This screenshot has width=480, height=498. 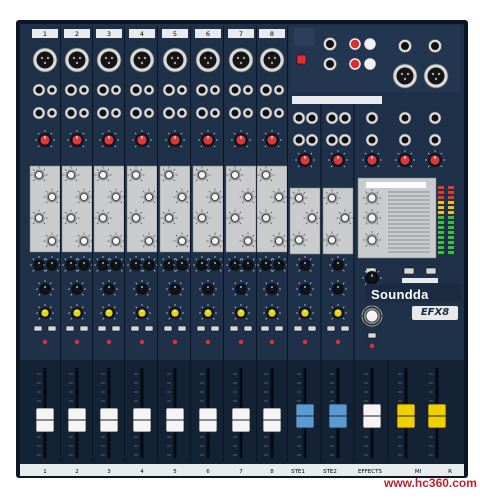 What do you see at coordinates (372, 118) in the screenshot?
I see `stereo-return-left` at bounding box center [372, 118].